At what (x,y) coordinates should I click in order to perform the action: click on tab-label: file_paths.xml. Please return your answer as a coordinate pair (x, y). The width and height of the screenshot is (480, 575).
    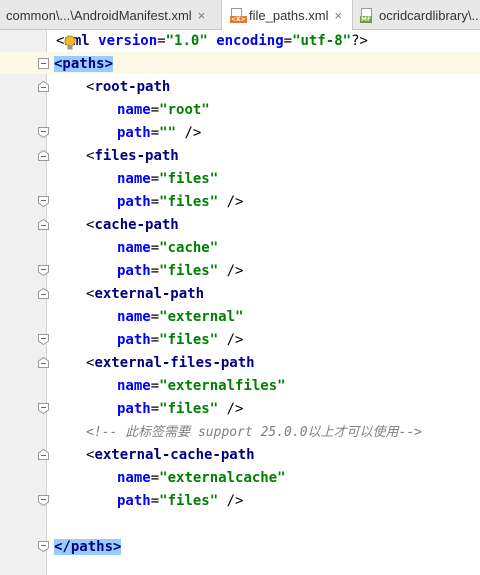
    Looking at the image, I should click on (289, 15).